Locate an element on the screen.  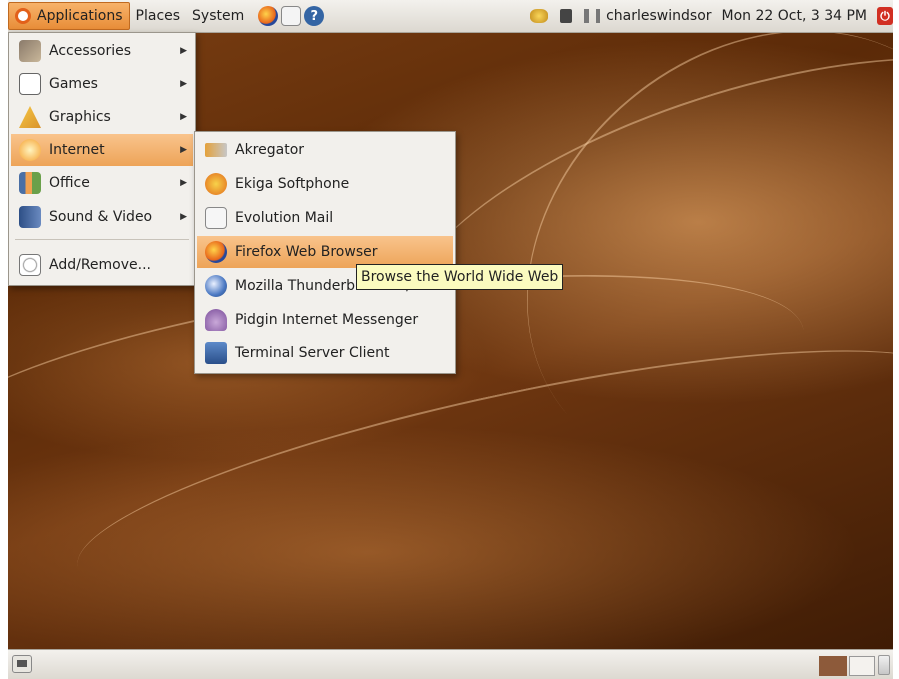
menu-item-evolution-mail: Evolution Mail is located at coordinates (325, 218).